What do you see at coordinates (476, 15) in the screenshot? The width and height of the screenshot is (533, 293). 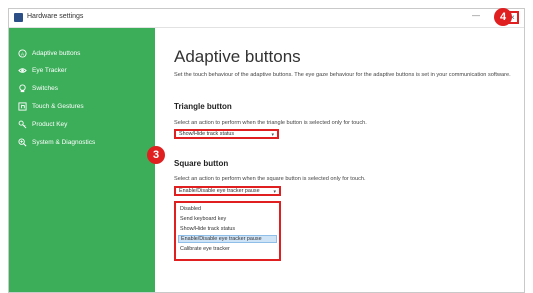 I see `minimize-button: —` at bounding box center [476, 15].